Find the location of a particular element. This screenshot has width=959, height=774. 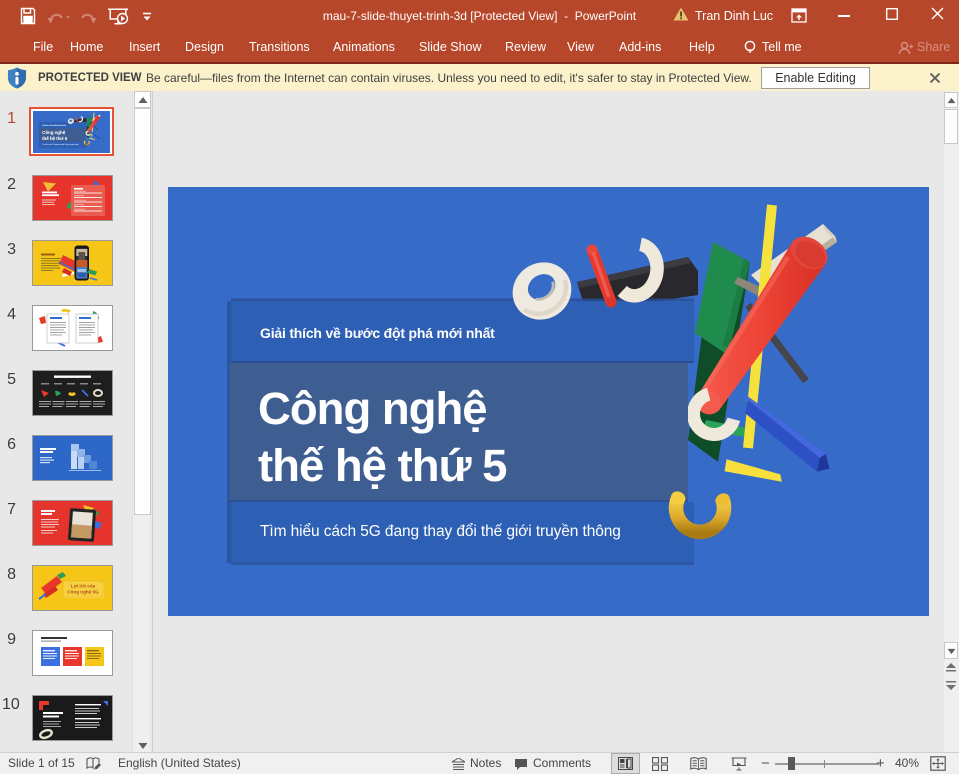

svg-text: Công nghệ is located at coordinates (372, 408).